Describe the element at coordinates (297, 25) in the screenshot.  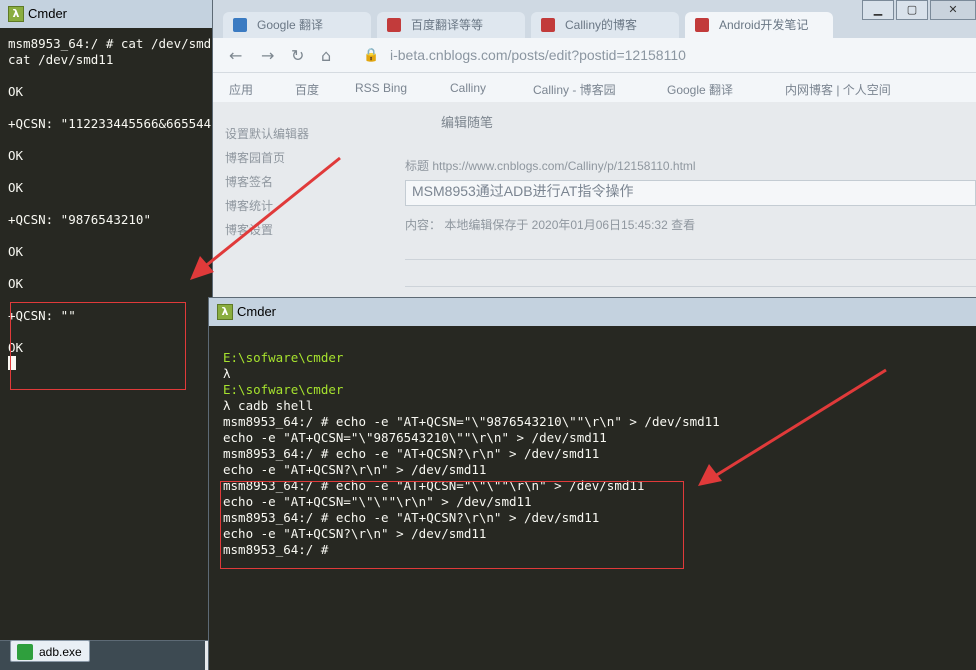
I see `browser-tab: Google 翻译` at that location.